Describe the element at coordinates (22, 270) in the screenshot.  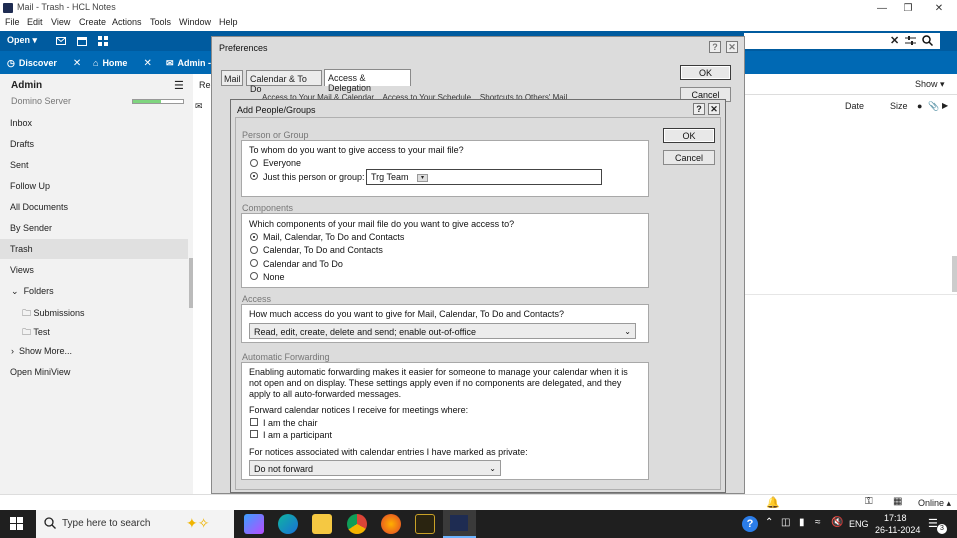
I see `sidebar-item-views: Views` at that location.